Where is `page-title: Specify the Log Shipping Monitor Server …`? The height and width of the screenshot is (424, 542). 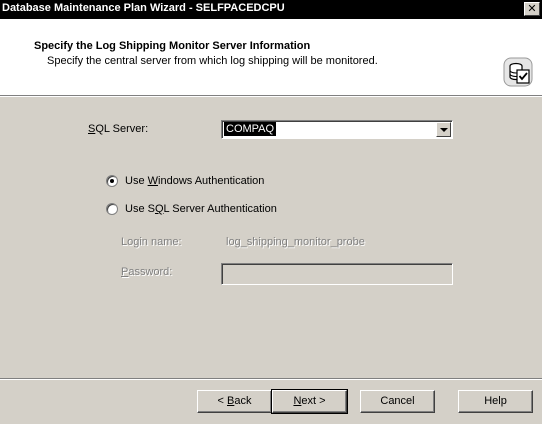 page-title: Specify the Log Shipping Monitor Server … is located at coordinates (172, 46).